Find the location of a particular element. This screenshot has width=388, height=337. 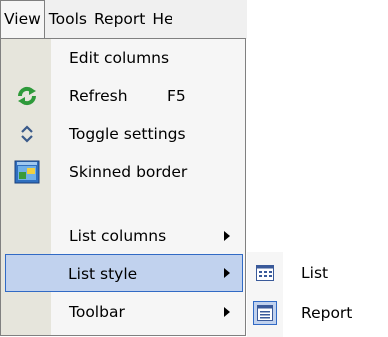

menu-item-skinned-border: Skinned border is located at coordinates (123, 172).